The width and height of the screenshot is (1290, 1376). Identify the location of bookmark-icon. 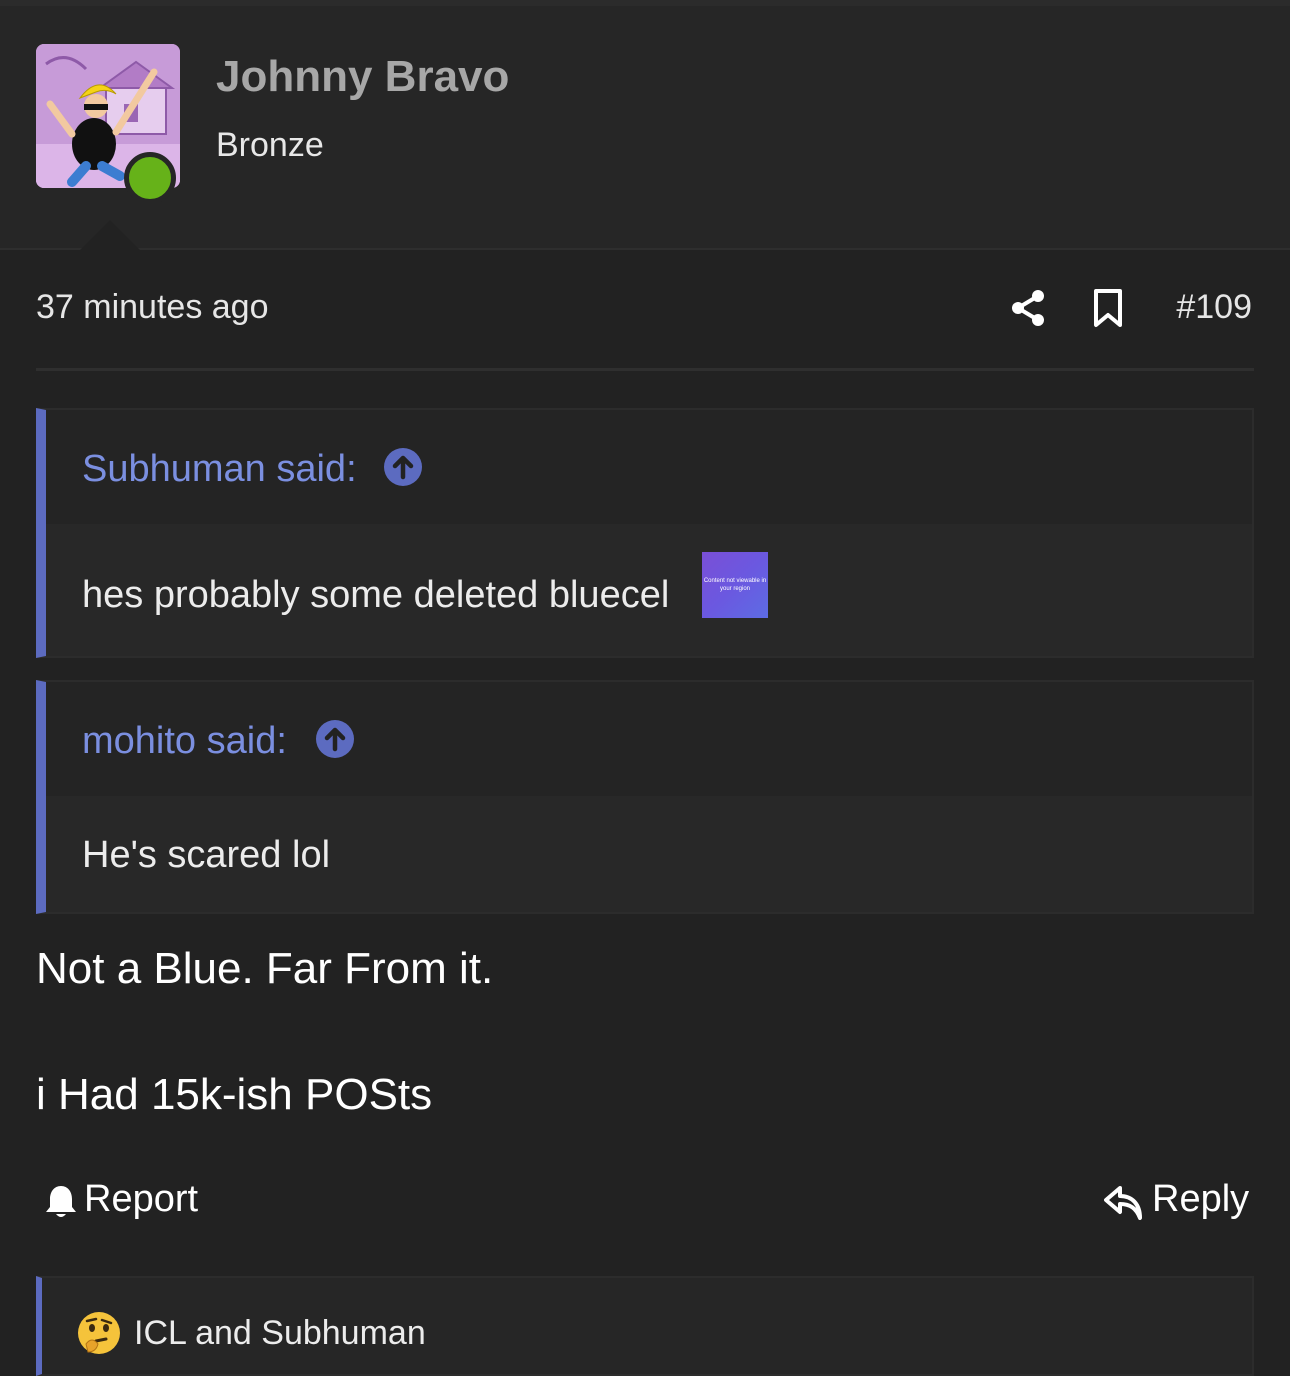
(1108, 308).